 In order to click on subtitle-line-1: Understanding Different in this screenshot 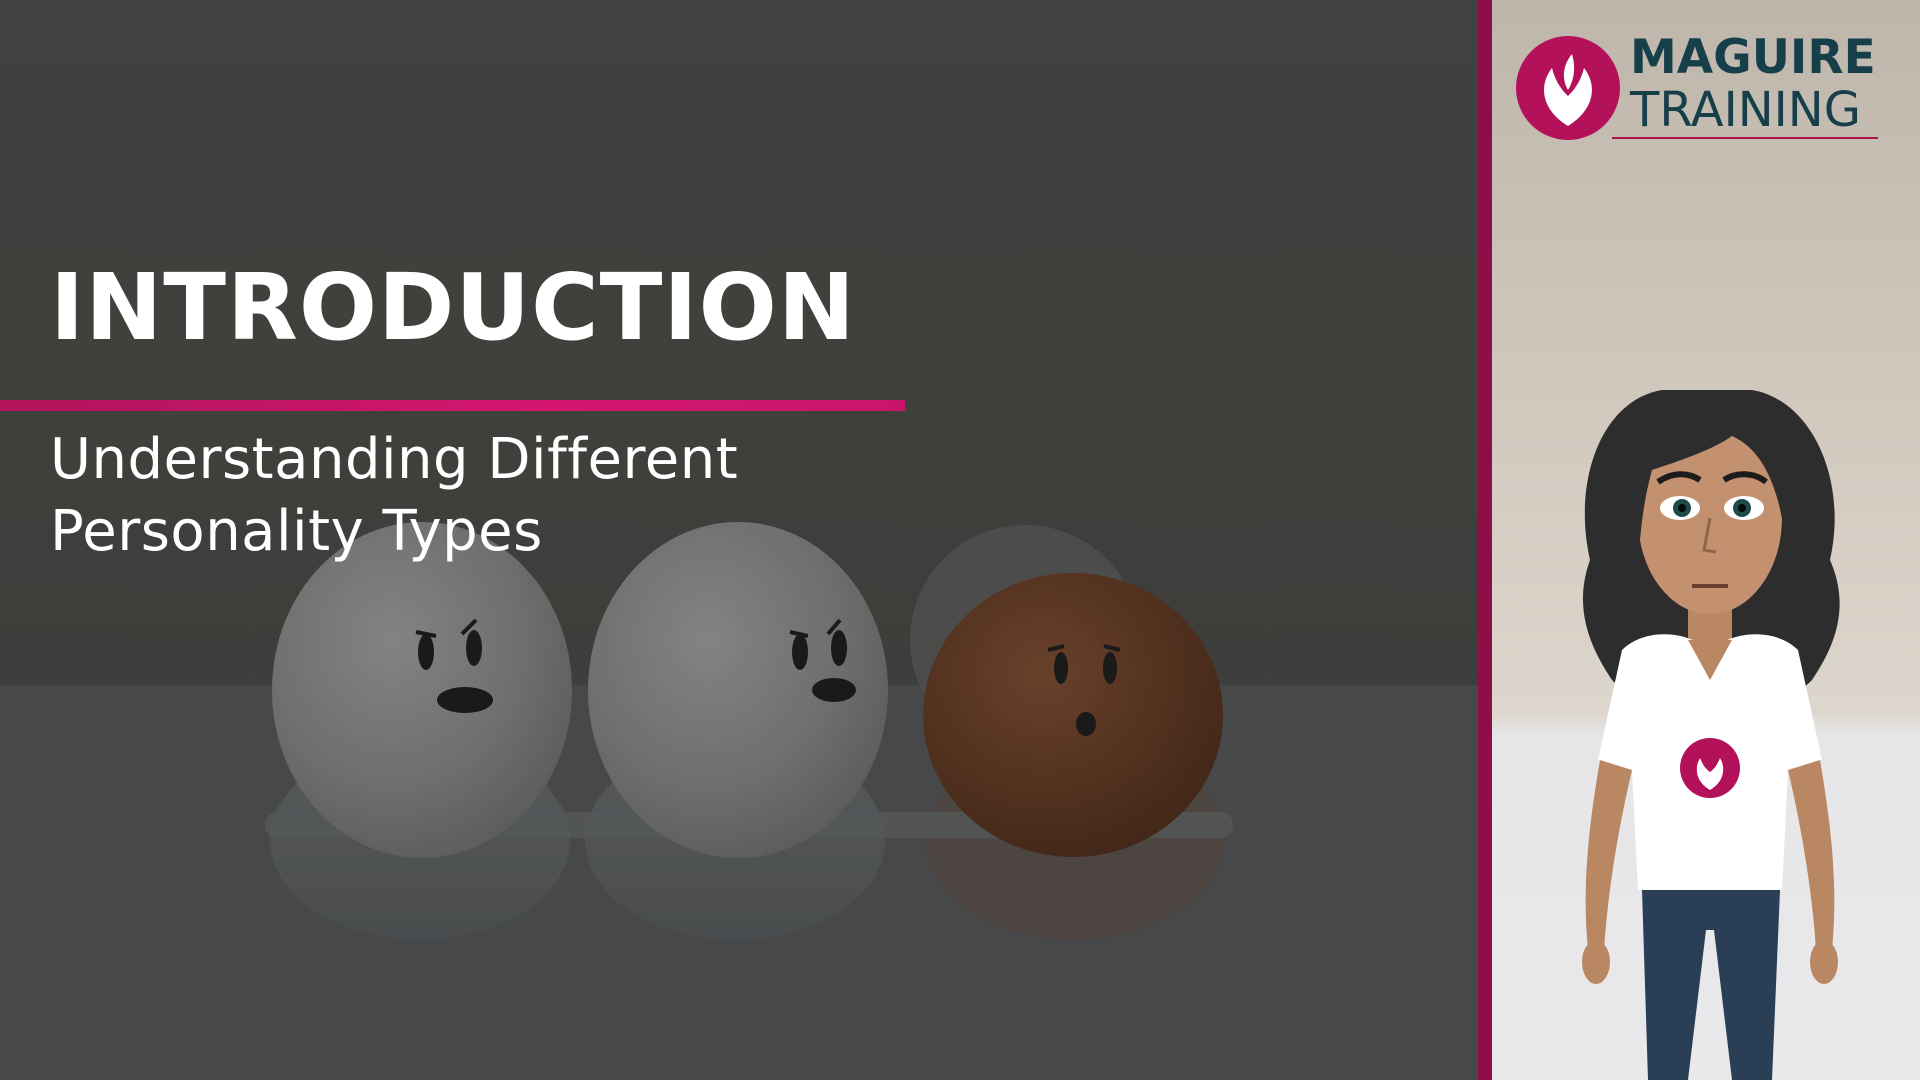, I will do `click(394, 459)`.